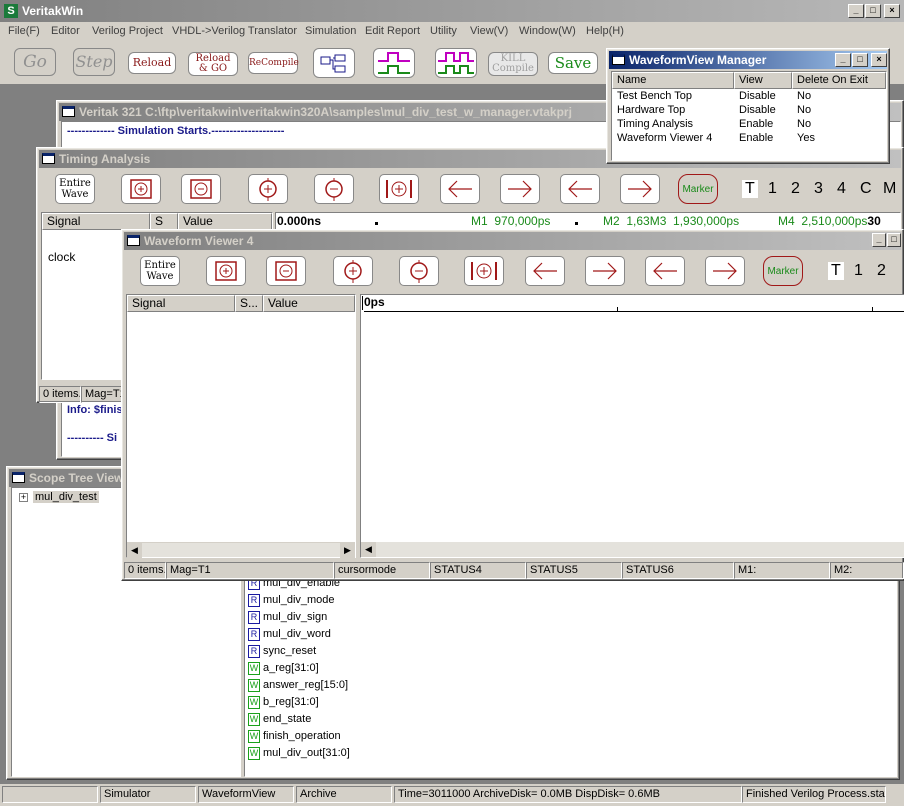 The image size is (904, 806). Describe the element at coordinates (879, 240) in the screenshot. I see `wave4-minimize-button: _` at that location.